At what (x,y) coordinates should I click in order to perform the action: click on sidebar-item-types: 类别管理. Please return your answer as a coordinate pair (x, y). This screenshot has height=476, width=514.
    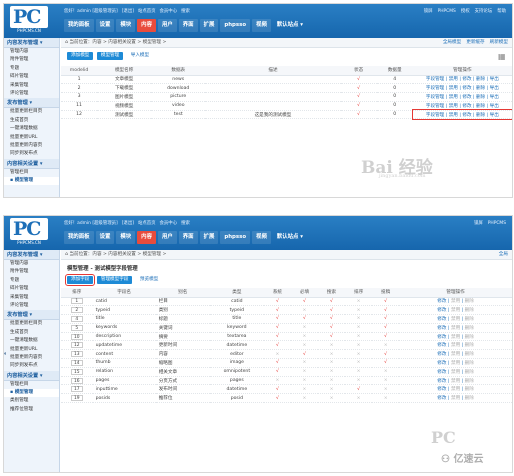
    Looking at the image, I should click on (31, 401).